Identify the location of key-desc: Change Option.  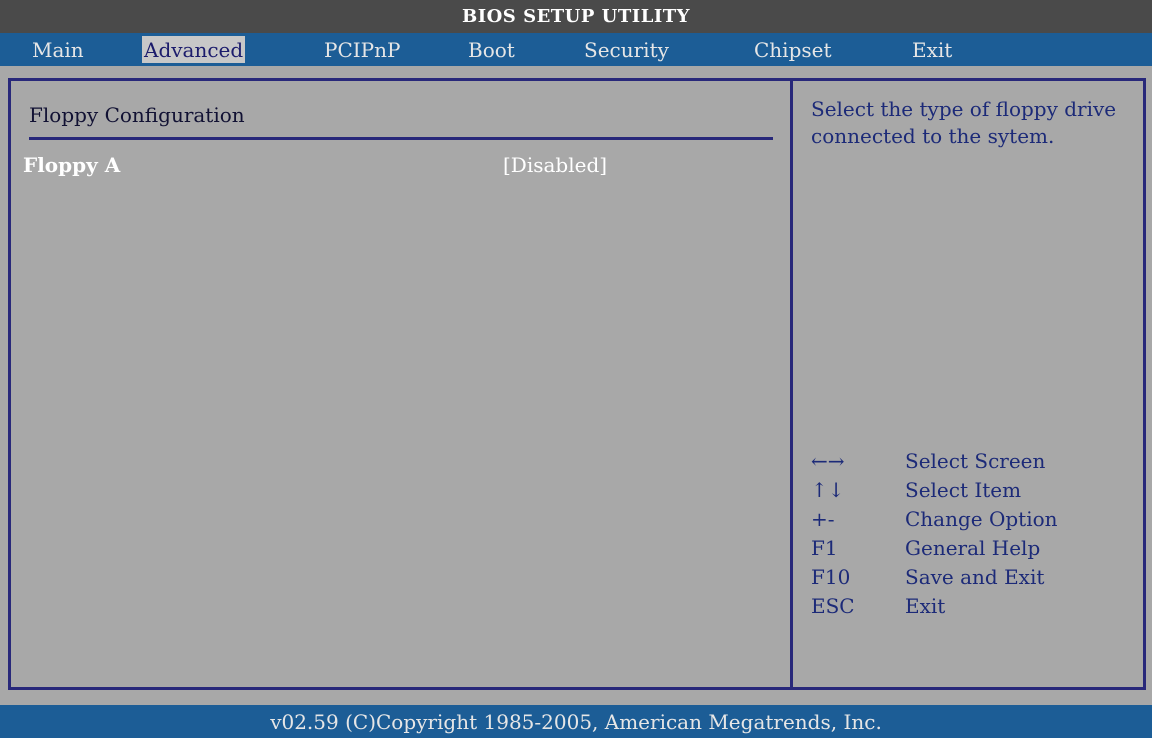
(981, 519).